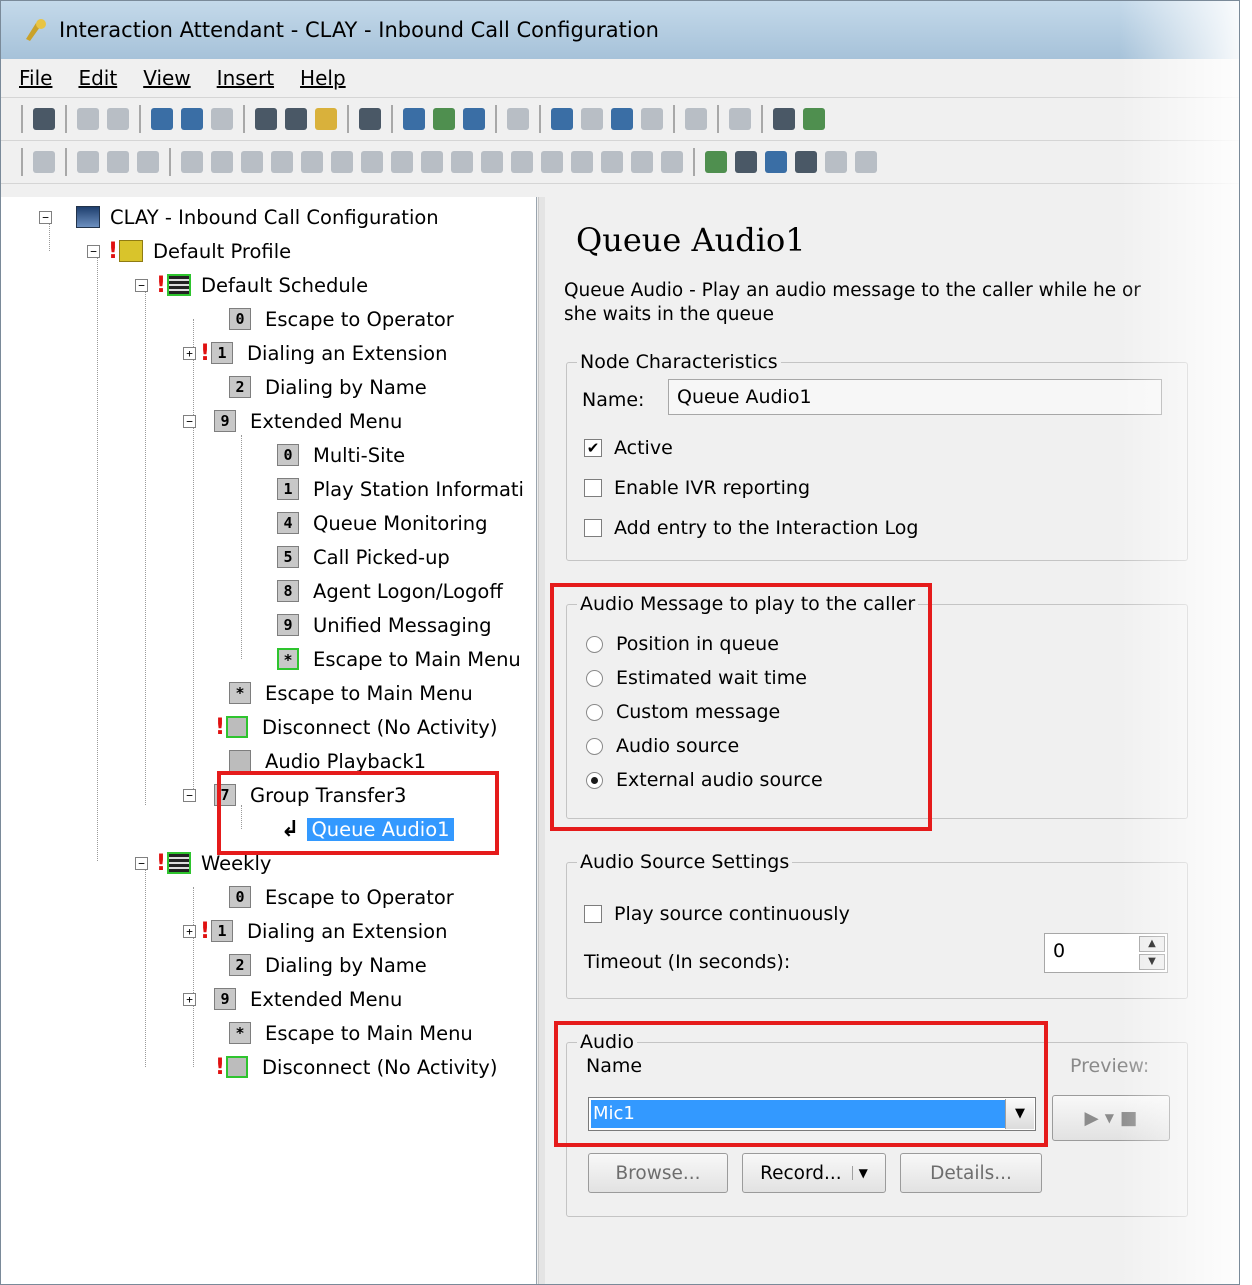  I want to click on checkbox-checked: ✔, so click(593, 448).